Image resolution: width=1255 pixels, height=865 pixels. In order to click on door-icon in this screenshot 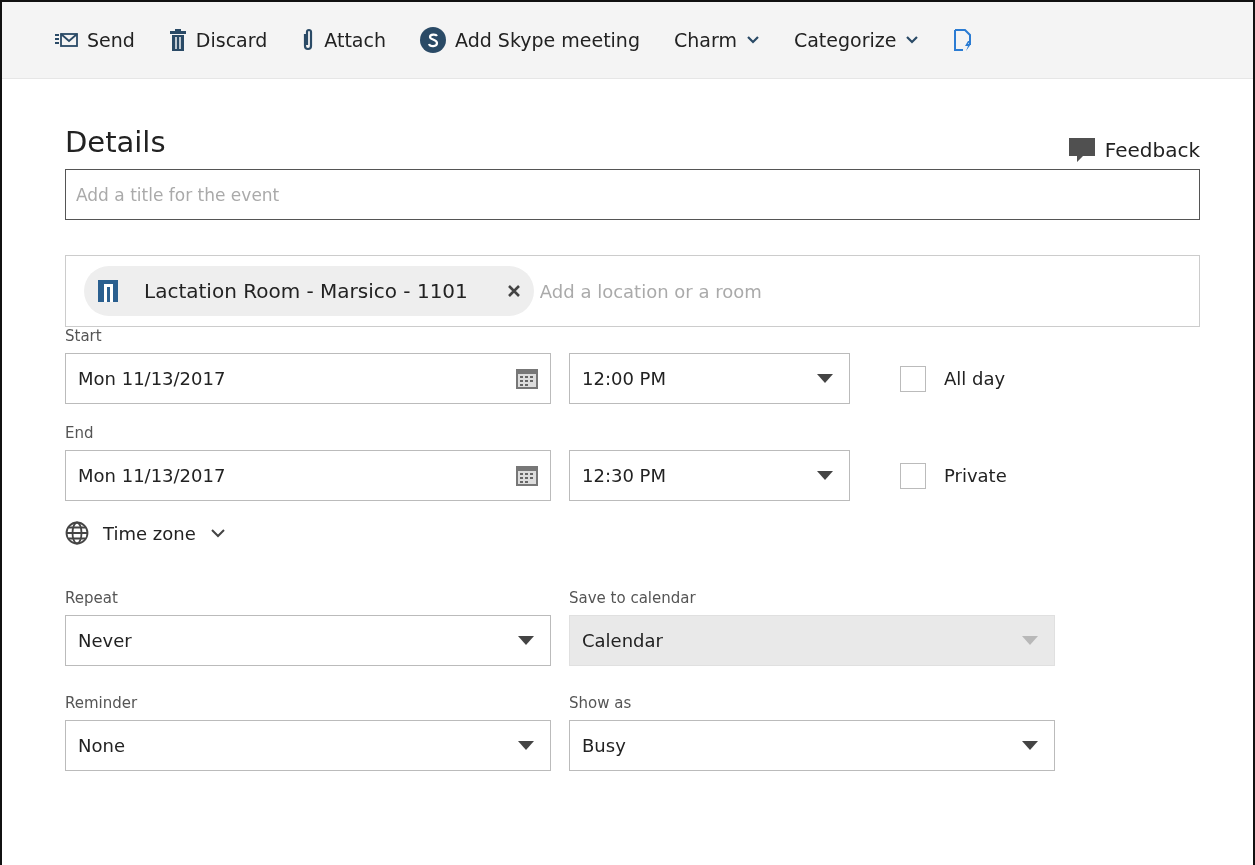, I will do `click(108, 291)`.